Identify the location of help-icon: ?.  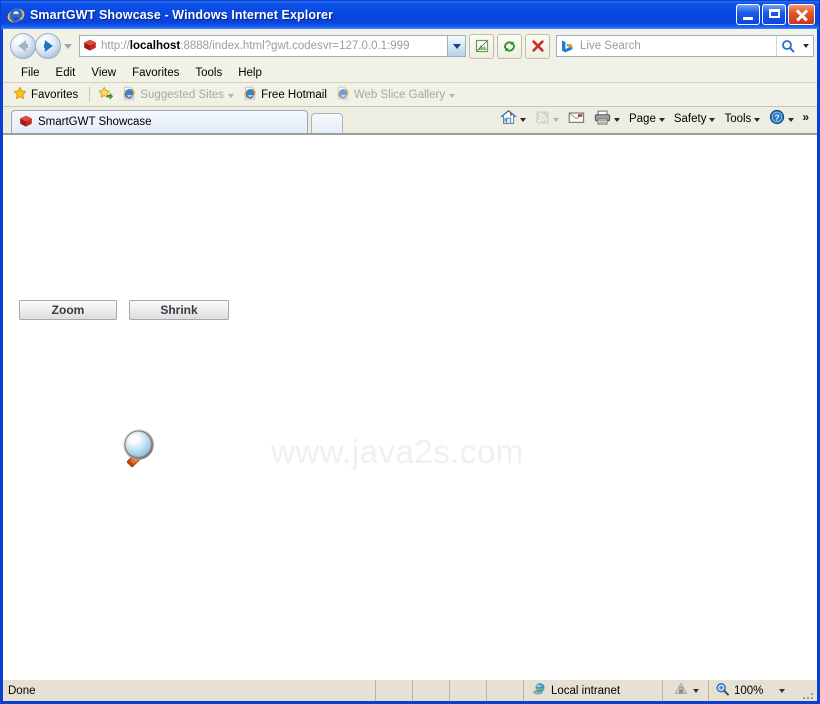
(777, 118).